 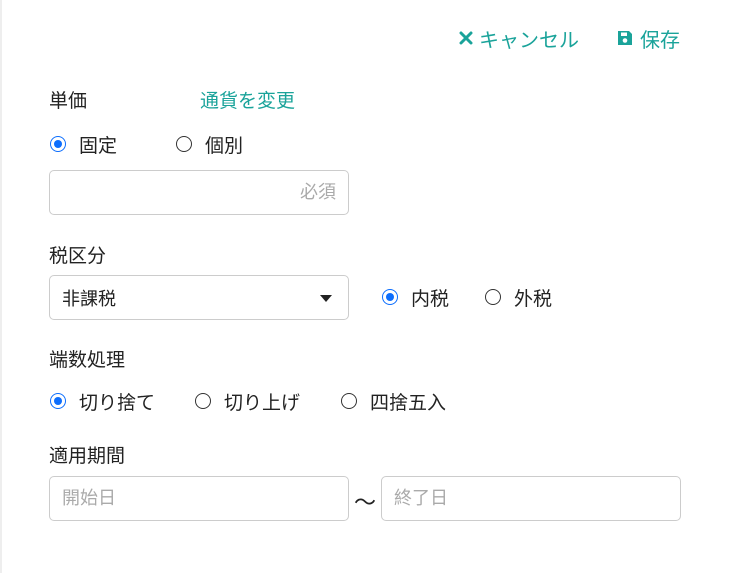 I want to click on radio-fixed-label: 固定, so click(x=98, y=145).